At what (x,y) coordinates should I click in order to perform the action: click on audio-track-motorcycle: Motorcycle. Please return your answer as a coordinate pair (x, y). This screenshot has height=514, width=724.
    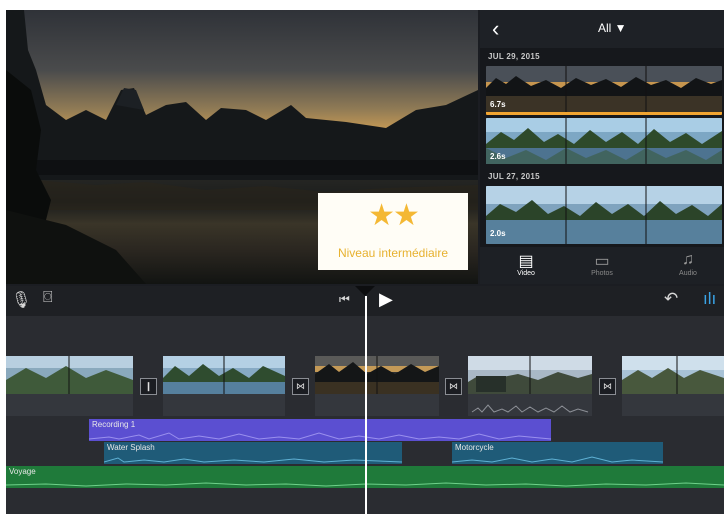
    Looking at the image, I should click on (557, 453).